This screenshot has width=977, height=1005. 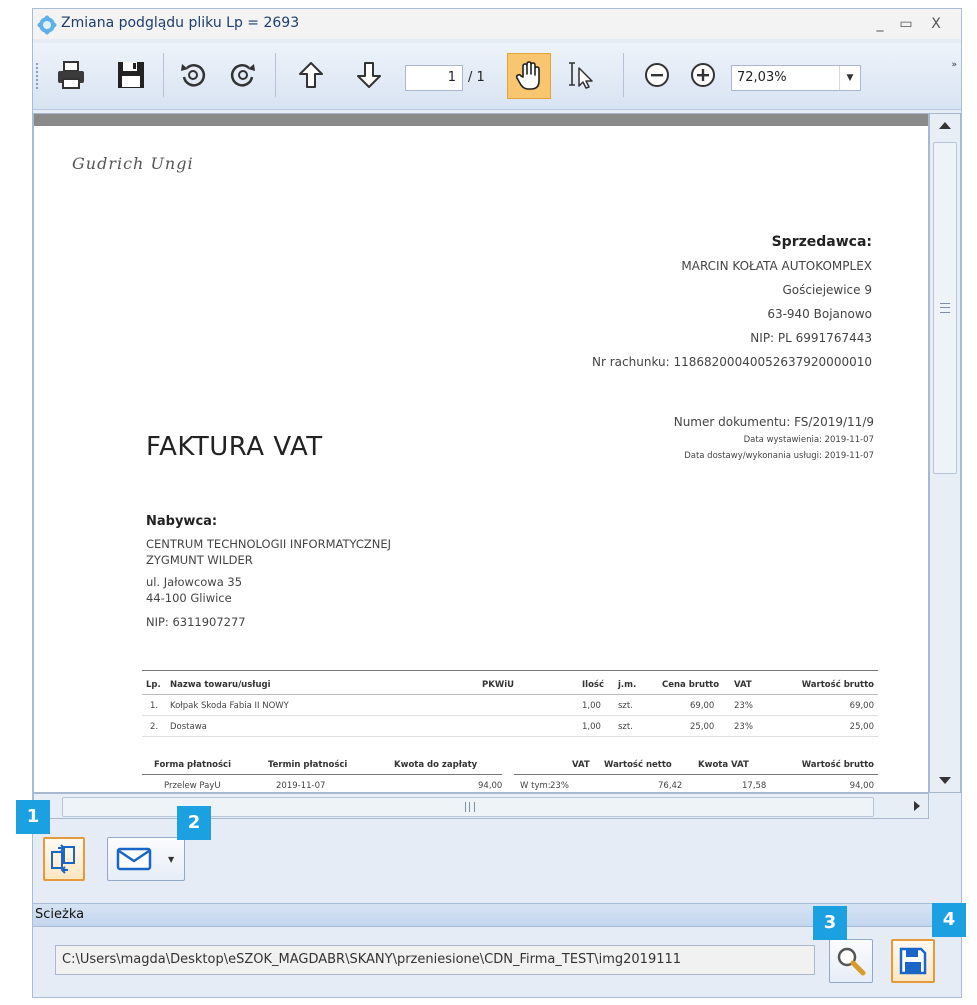 What do you see at coordinates (196, 622) in the screenshot?
I see `buyer-nip: NIP: 6311907277` at bounding box center [196, 622].